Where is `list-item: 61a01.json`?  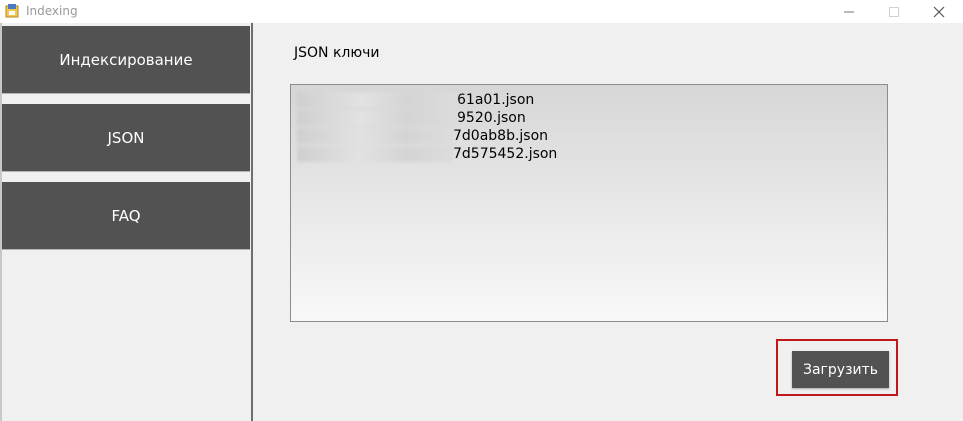 list-item: 61a01.json is located at coordinates (415, 100).